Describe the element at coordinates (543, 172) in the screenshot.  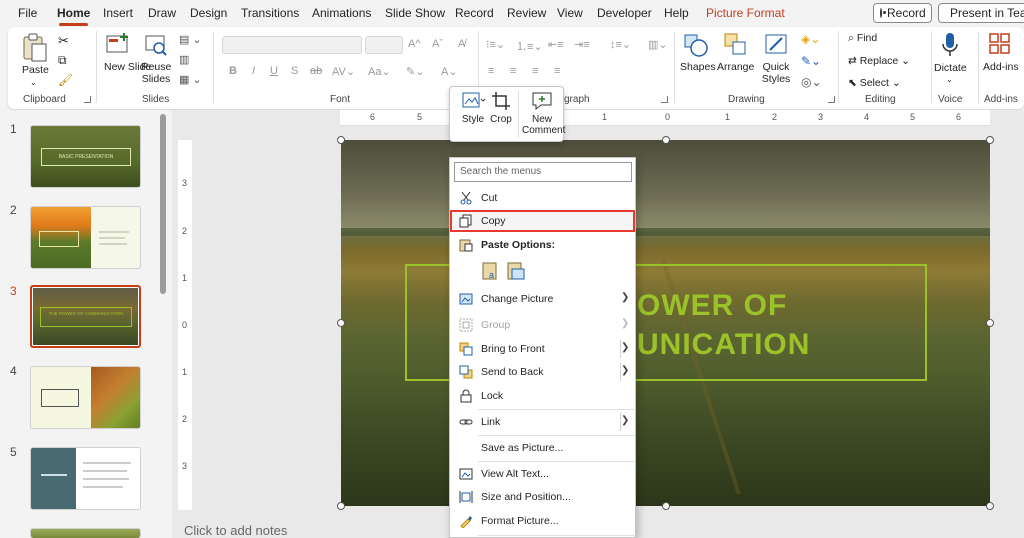
I see `menu-search-input: Search the menus` at that location.